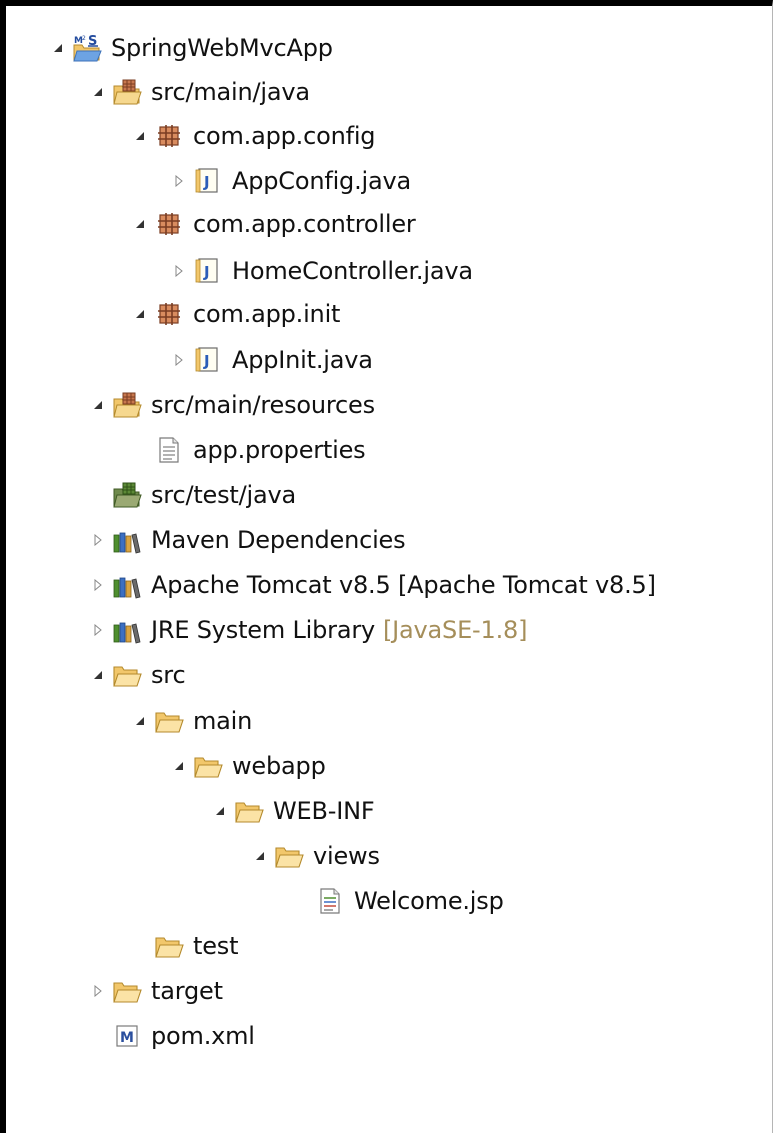 This screenshot has width=773, height=1133. I want to click on tree-item-com-app-controller: com.app.controller, so click(273, 224).